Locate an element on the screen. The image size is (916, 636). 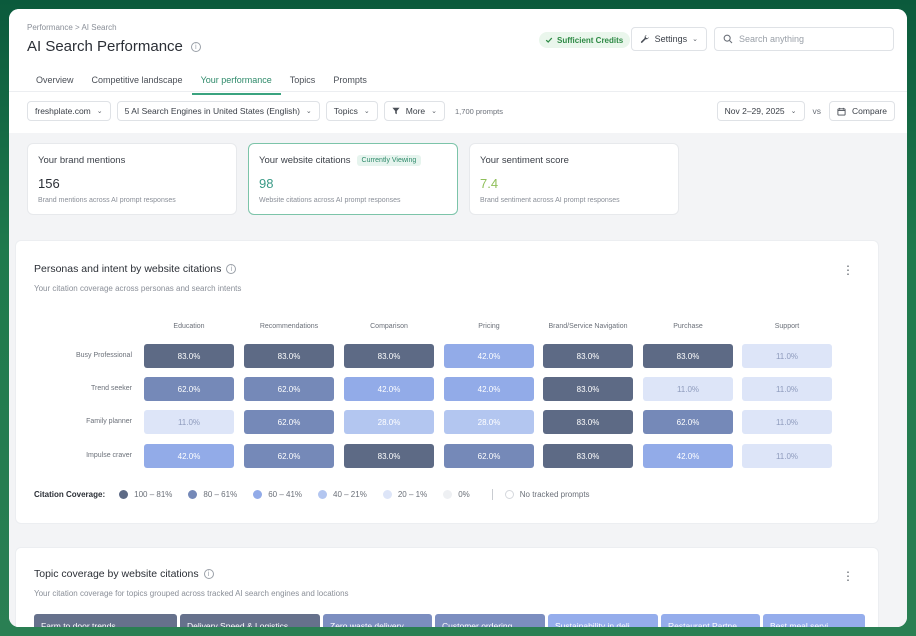
check-icon is located at coordinates (549, 40).